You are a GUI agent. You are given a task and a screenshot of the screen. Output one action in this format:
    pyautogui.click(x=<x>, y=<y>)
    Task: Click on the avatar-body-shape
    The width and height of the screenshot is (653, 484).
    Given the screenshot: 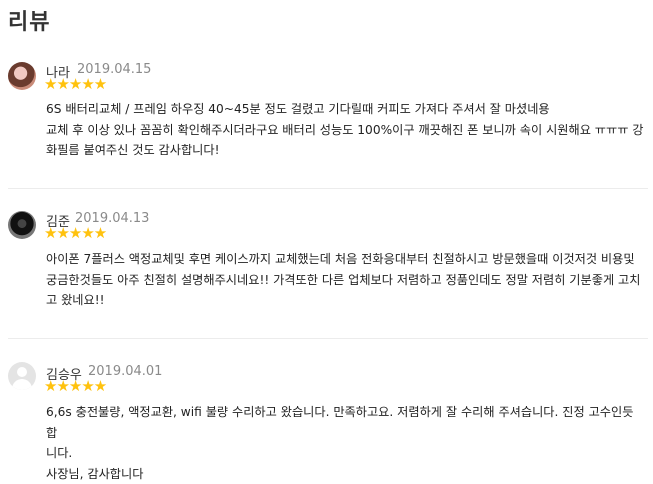 What is the action you would take?
    pyautogui.click(x=22, y=384)
    